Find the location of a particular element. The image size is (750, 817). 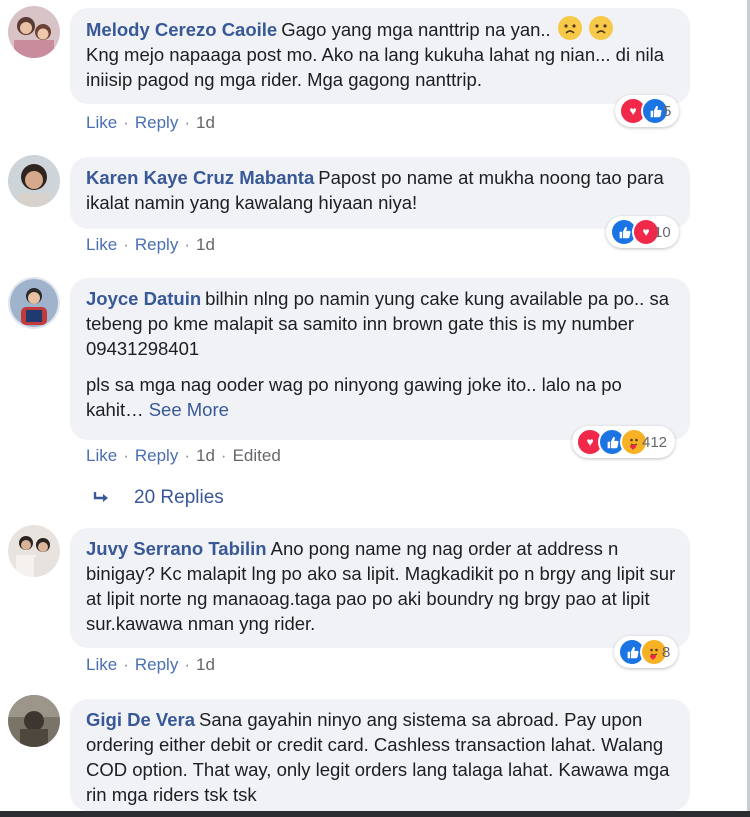

view-replies-link: 20 Replies is located at coordinates (158, 498).